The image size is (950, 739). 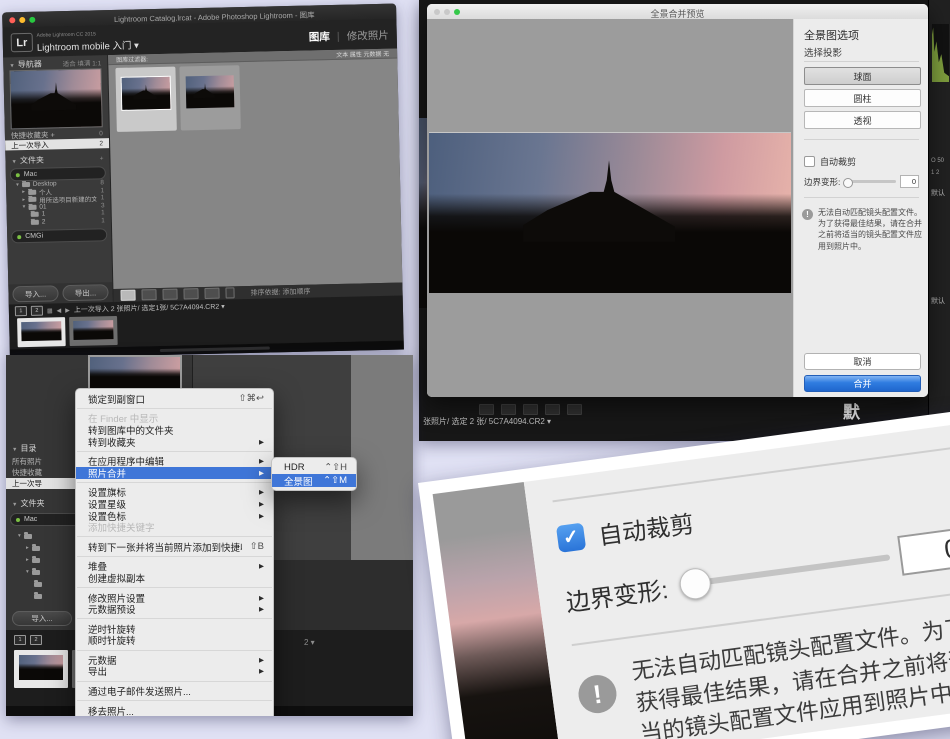 What do you see at coordinates (191, 294) in the screenshot?
I see `survey-view-icon` at bounding box center [191, 294].